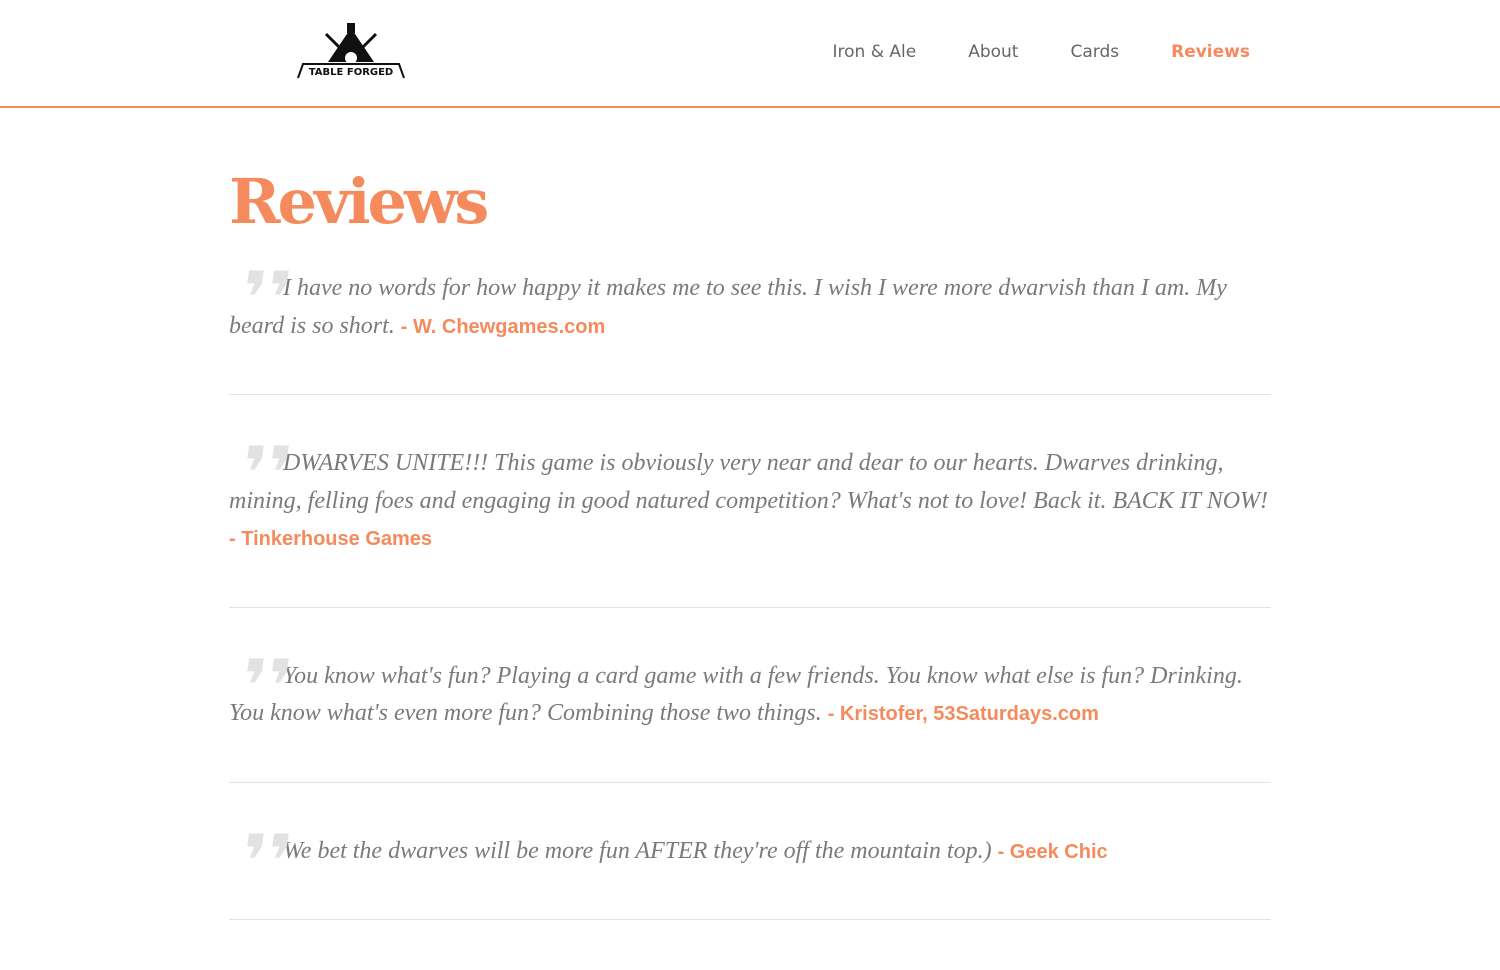 The height and width of the screenshot is (970, 1500). Describe the element at coordinates (963, 714) in the screenshot. I see `review-author: - Kristofer, 53Saturdays.com` at that location.